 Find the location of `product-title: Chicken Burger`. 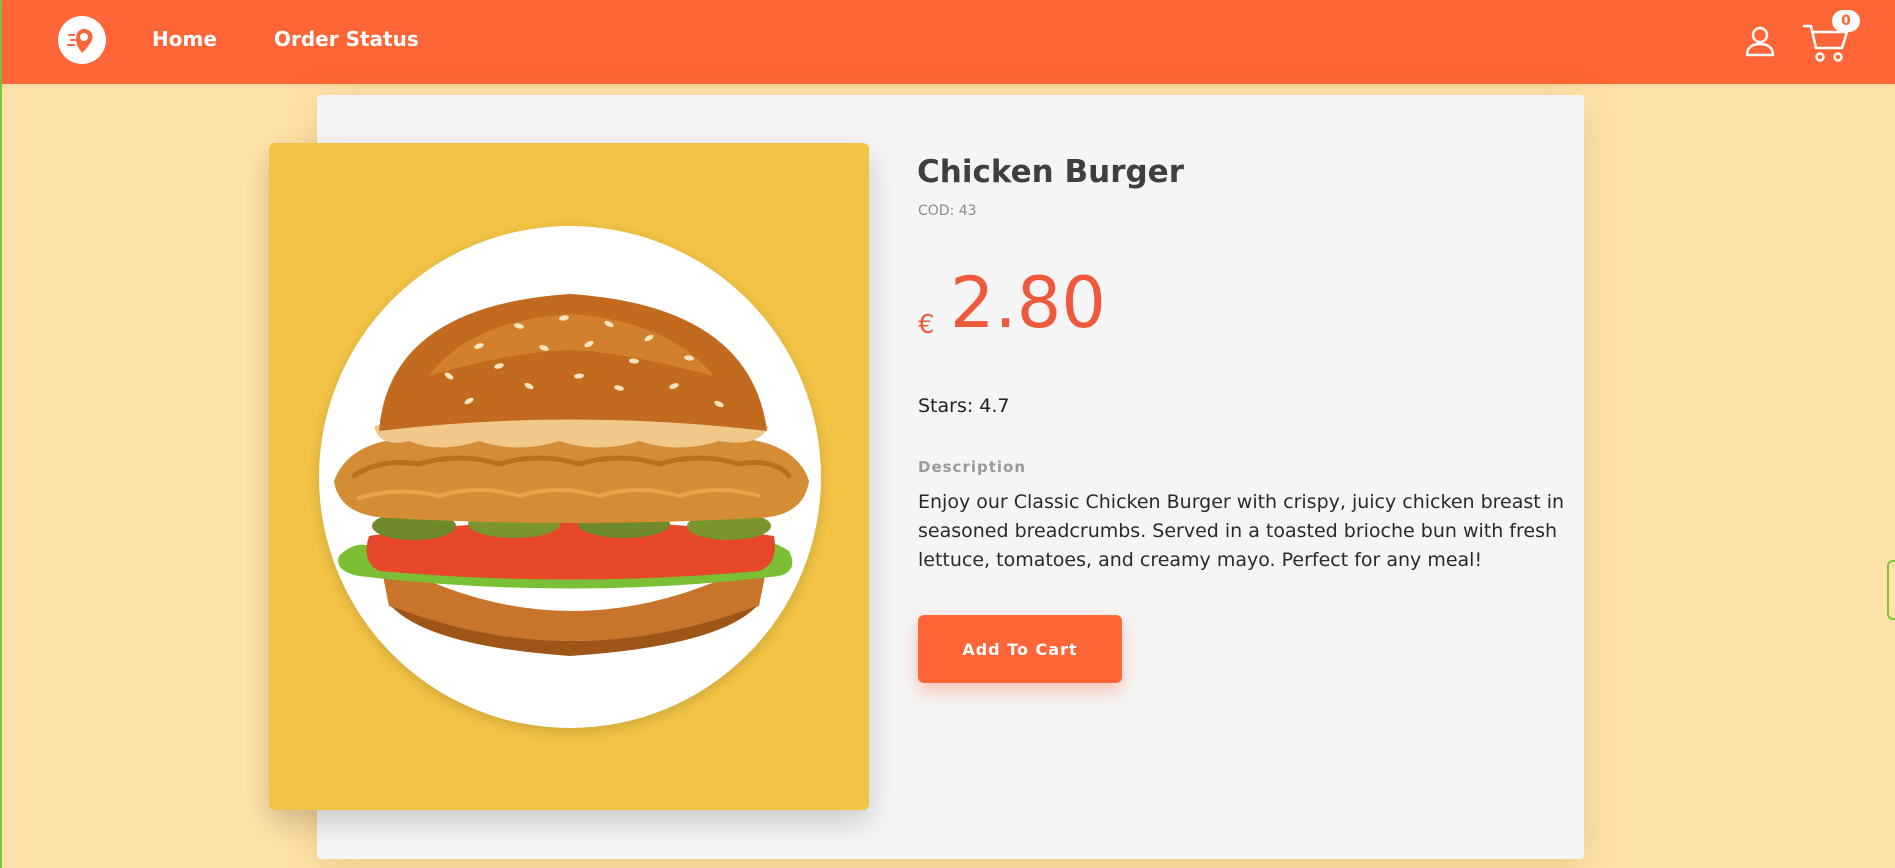

product-title: Chicken Burger is located at coordinates (1050, 172).